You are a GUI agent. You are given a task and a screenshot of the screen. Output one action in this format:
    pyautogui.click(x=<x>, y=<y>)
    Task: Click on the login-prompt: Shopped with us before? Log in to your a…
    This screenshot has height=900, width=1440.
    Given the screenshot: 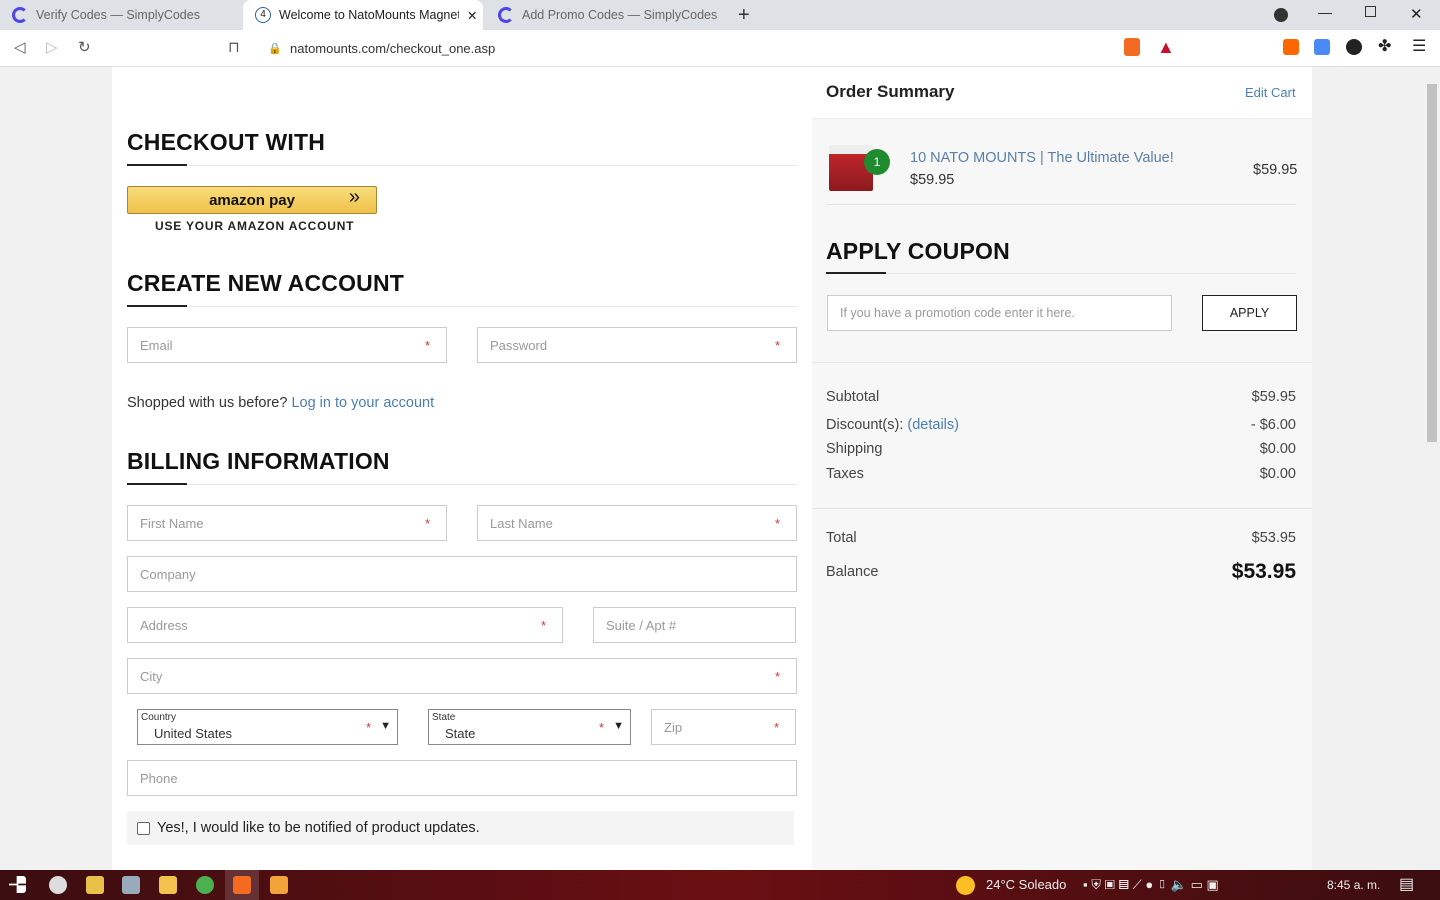 What is the action you would take?
    pyautogui.click(x=281, y=403)
    